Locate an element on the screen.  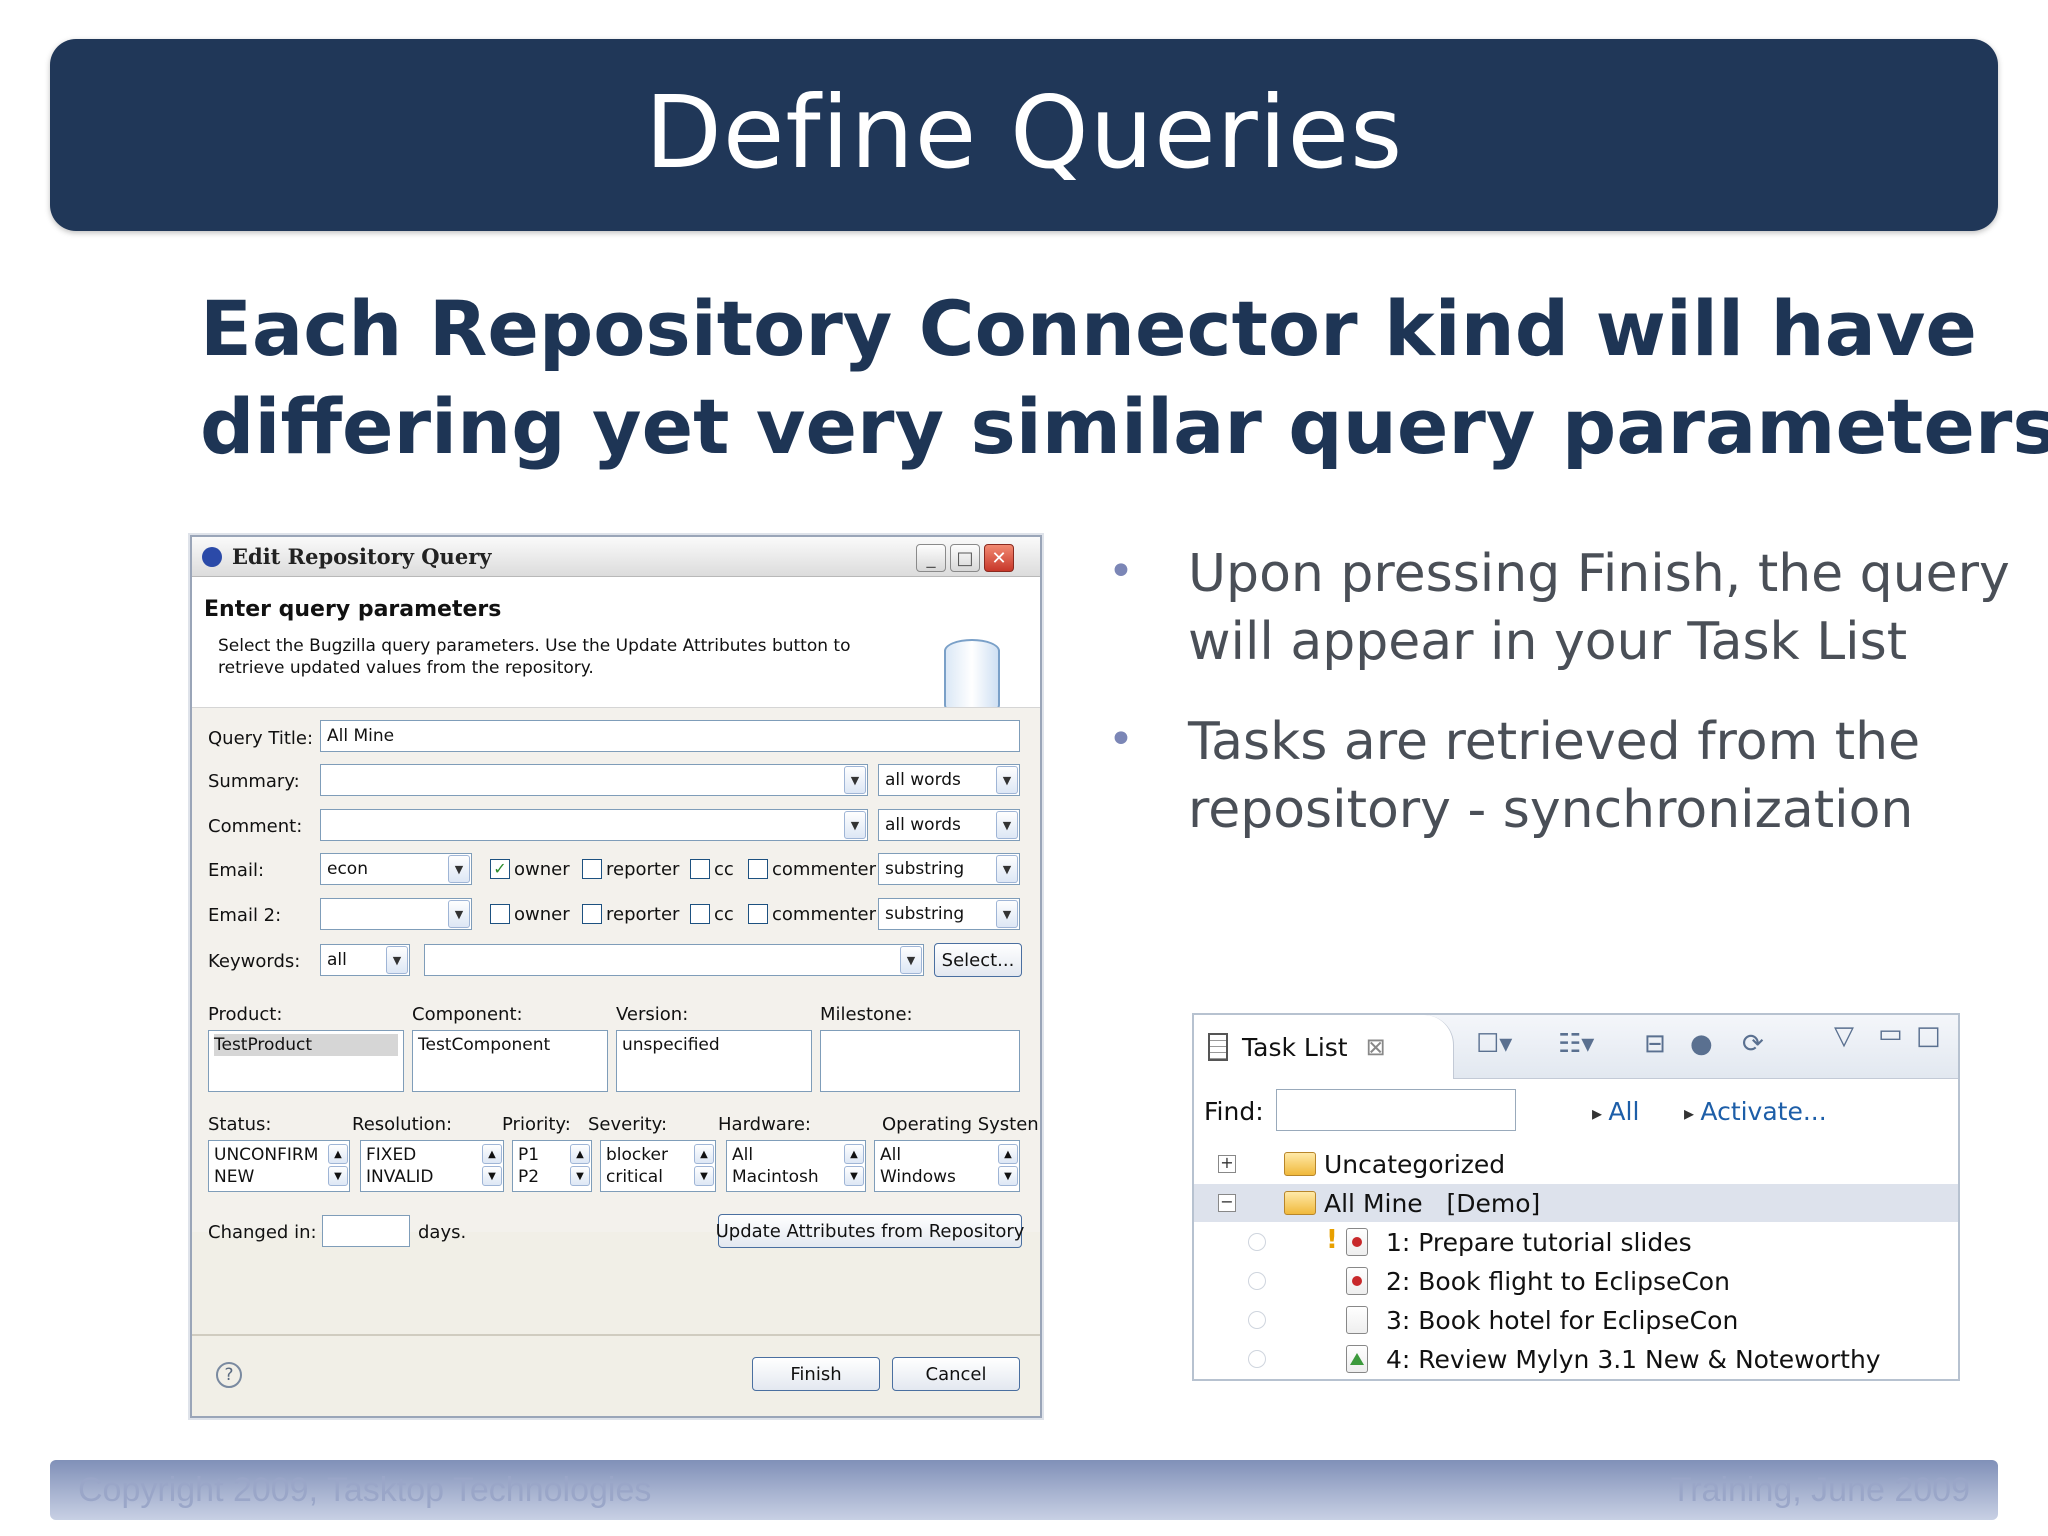
summary-mode-dropdown-icon: ▼ is located at coordinates (1007, 780).